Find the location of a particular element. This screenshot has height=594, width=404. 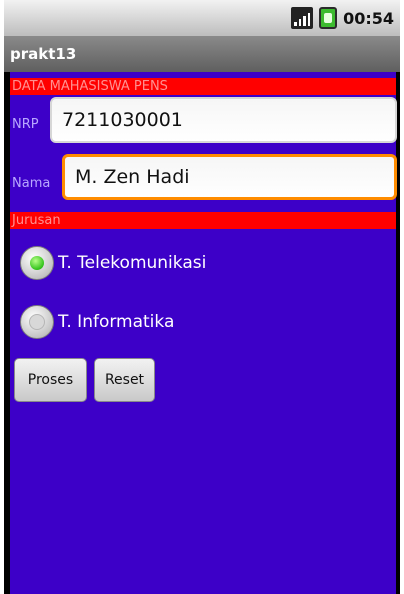

radio-selected-dot is located at coordinates (37, 263).